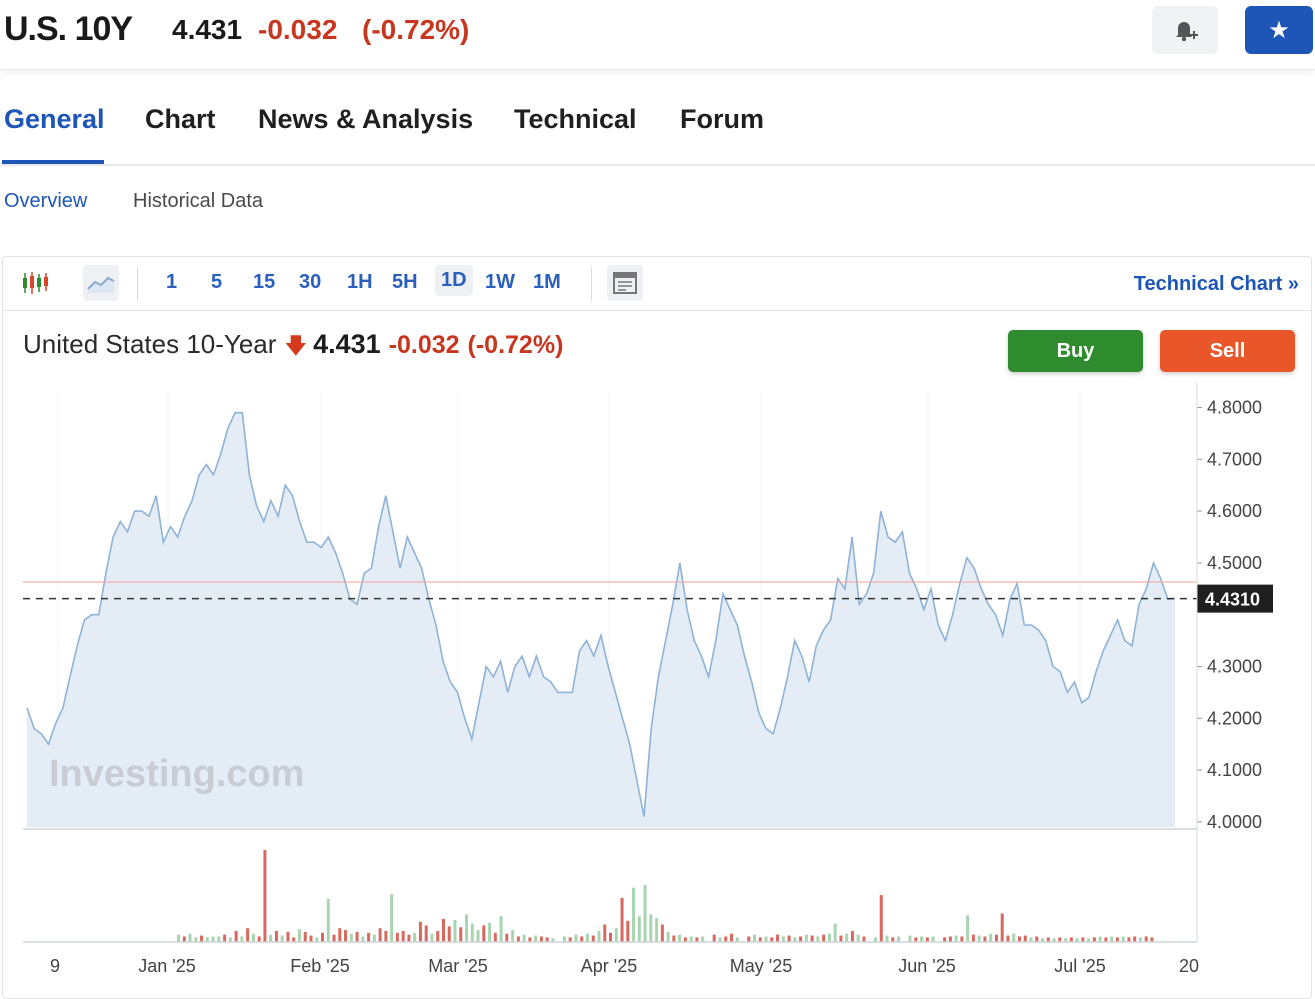 Image resolution: width=1315 pixels, height=999 pixels. I want to click on interval-1d: 1D, so click(454, 280).